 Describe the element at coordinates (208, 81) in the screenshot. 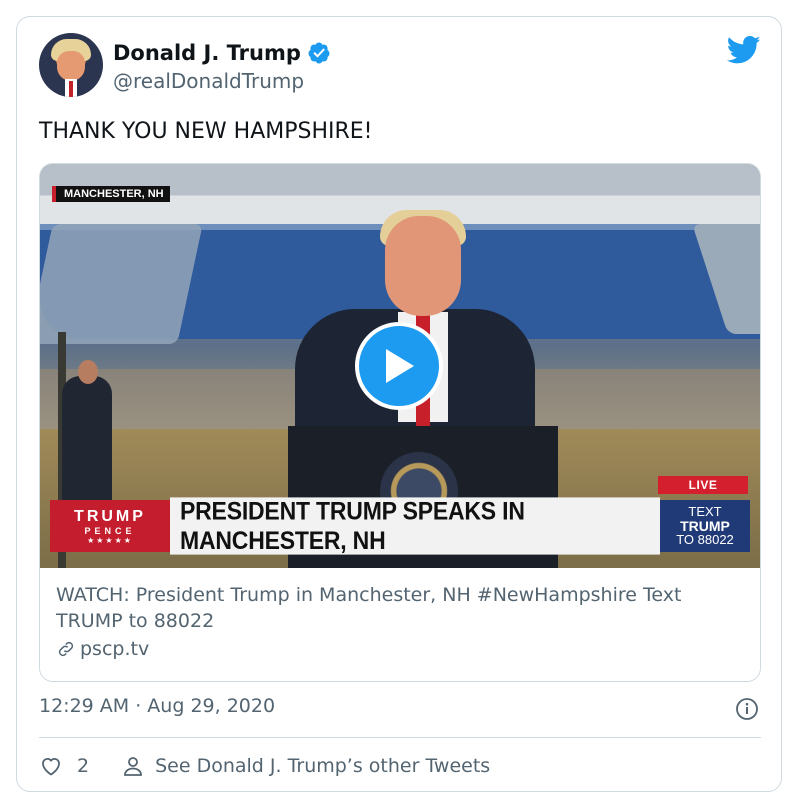

I see `author-handle: @realDonaldTrump` at that location.